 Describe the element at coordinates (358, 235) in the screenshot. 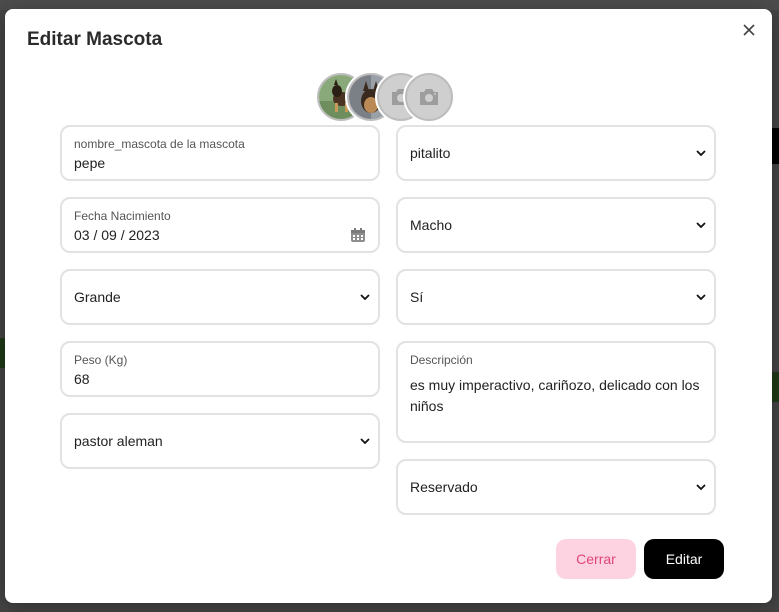

I see `calendar-icon` at that location.